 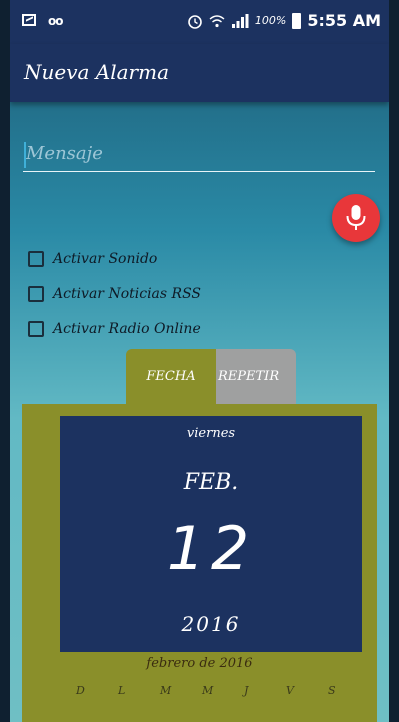 I want to click on signal-icon, so click(x=240, y=20).